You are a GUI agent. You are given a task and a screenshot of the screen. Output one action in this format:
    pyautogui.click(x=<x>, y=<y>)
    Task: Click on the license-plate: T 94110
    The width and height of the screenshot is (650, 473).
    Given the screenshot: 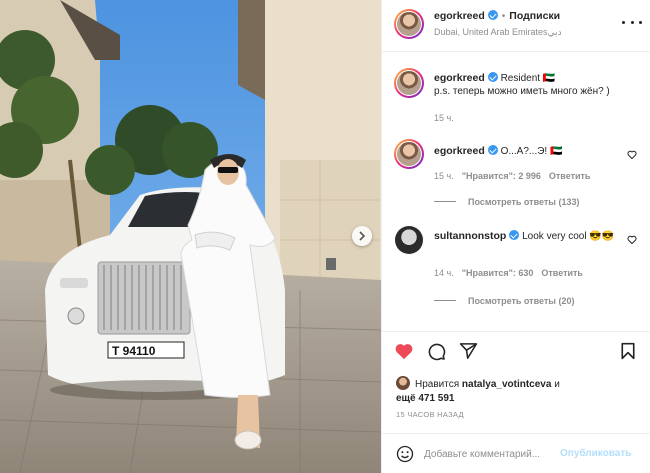 What is the action you would take?
    pyautogui.click(x=134, y=351)
    